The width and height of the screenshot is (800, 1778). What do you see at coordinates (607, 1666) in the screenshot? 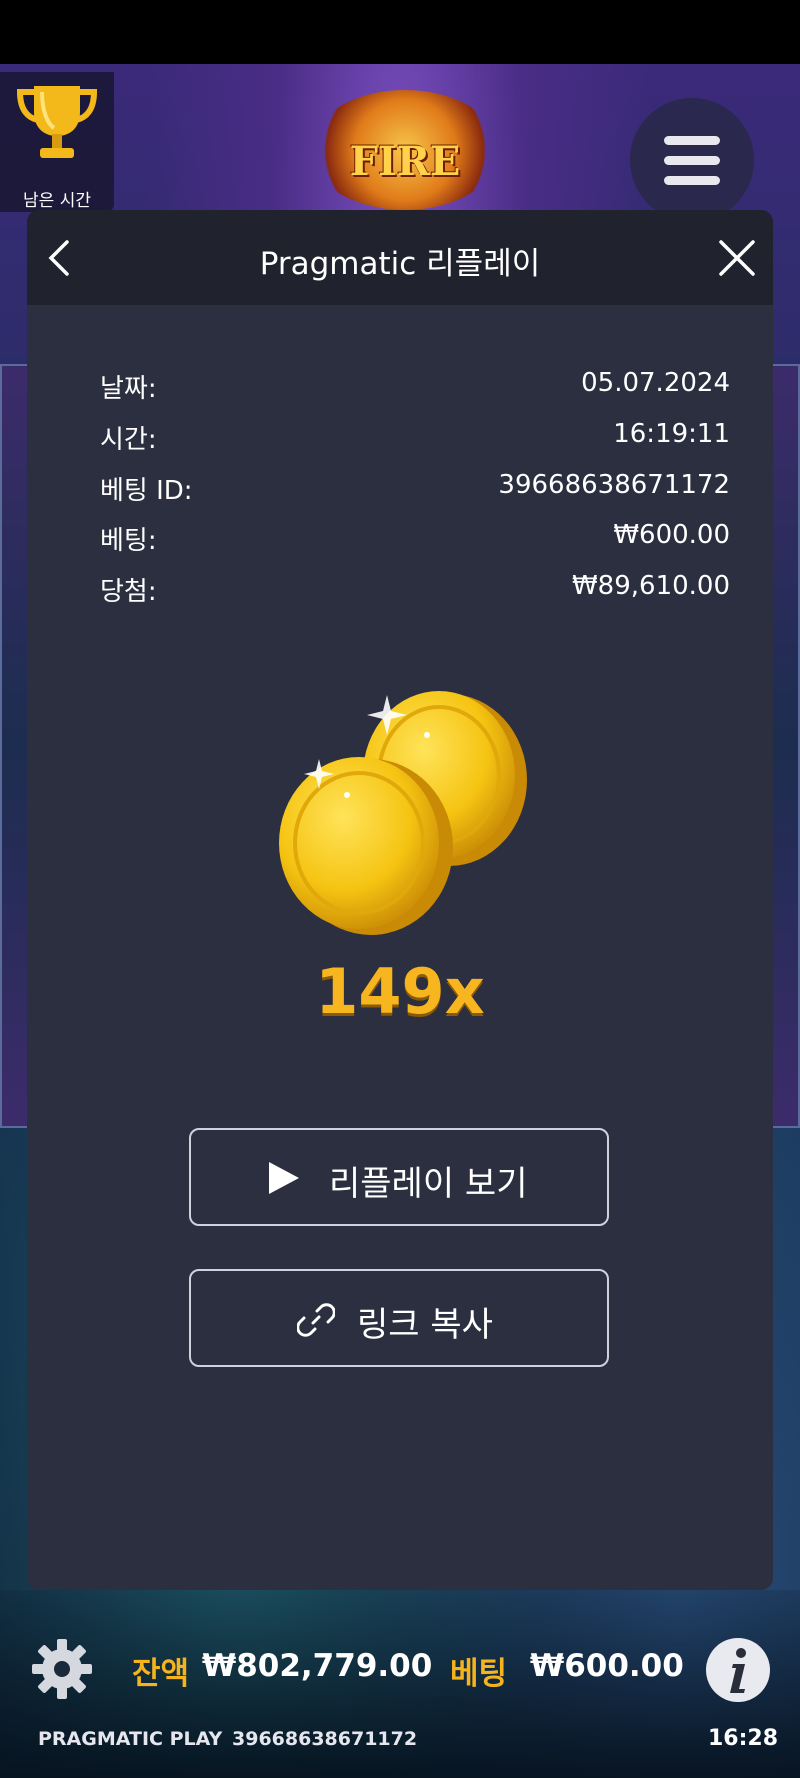
I see `bet-amount-value: ₩600.00` at bounding box center [607, 1666].